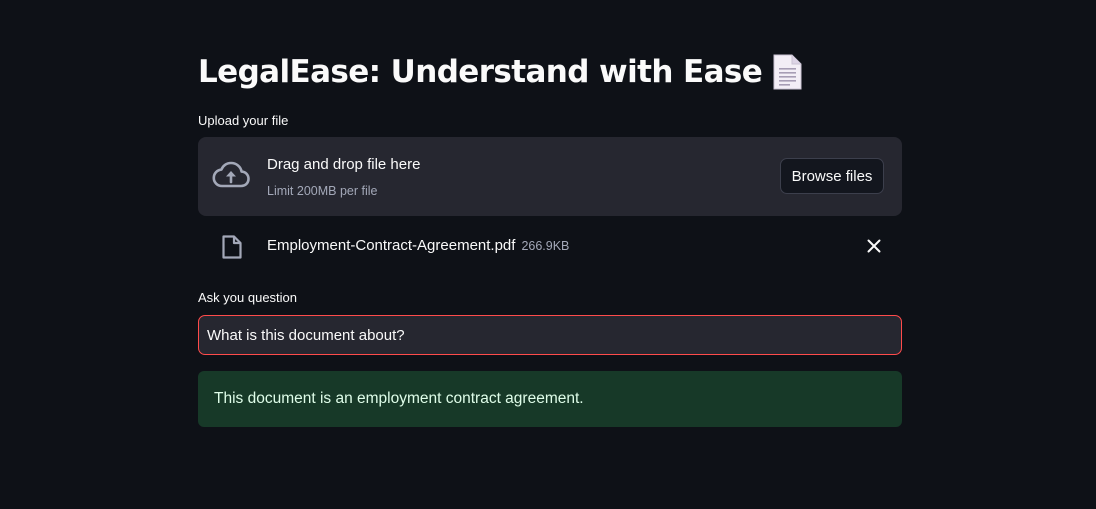  I want to click on file-size: 266.9KB, so click(545, 246).